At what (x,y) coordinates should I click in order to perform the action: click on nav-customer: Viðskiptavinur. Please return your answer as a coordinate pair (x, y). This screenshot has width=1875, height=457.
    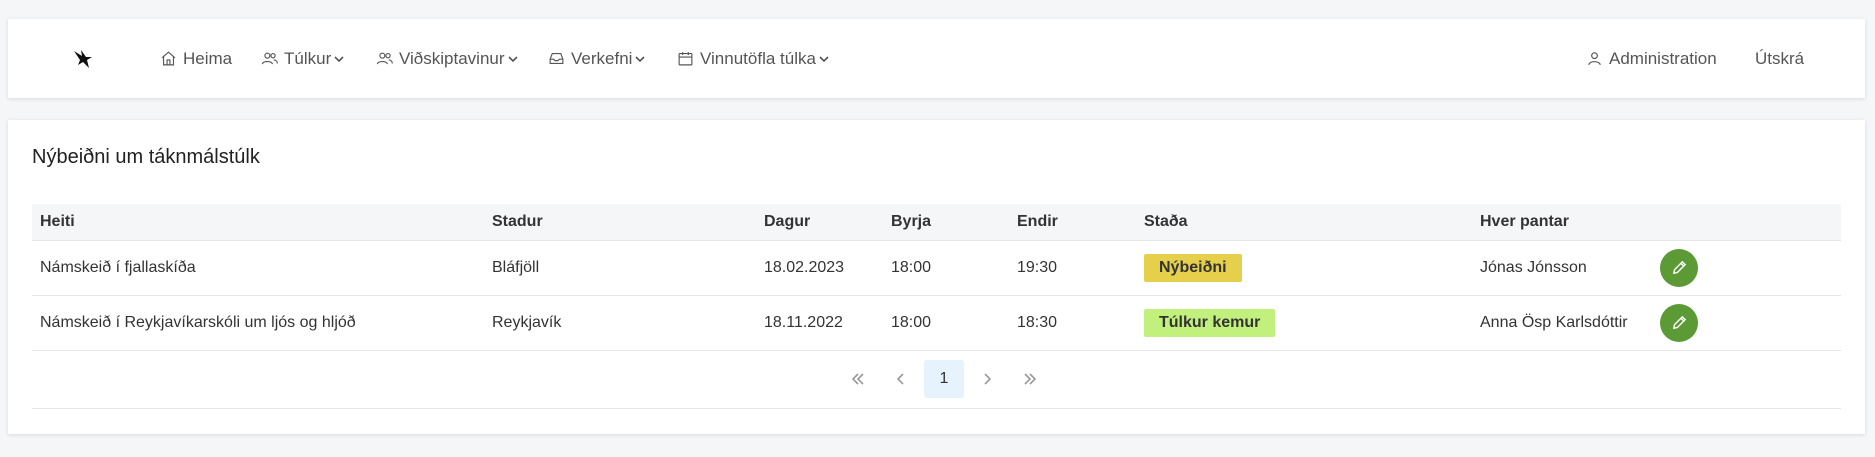
    Looking at the image, I should click on (447, 58).